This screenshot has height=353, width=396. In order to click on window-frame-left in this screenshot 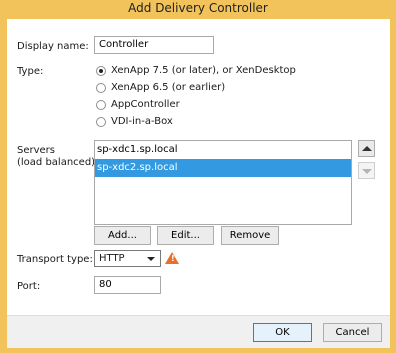, I will do `click(3, 186)`.